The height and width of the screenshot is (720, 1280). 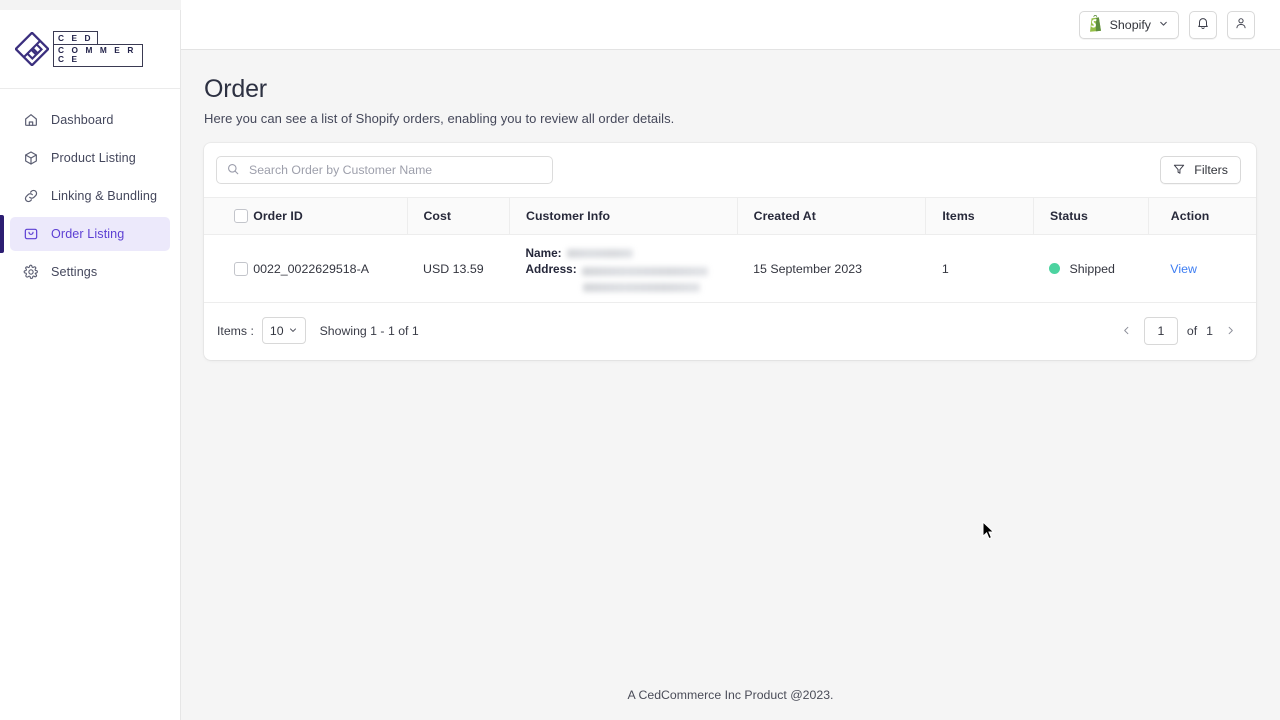 I want to click on th-customer-info: Customer Info, so click(x=623, y=216).